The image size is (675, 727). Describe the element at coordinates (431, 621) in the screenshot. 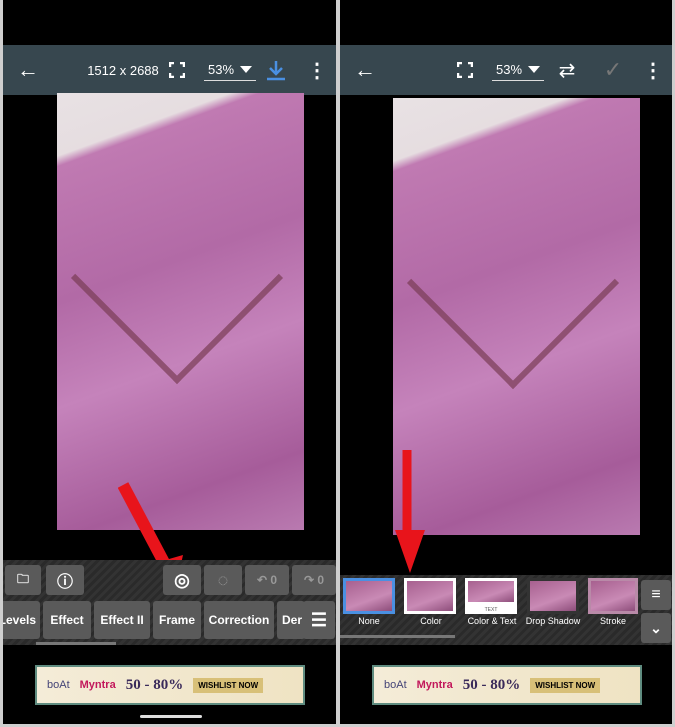

I see `frame-label-color: Color` at that location.